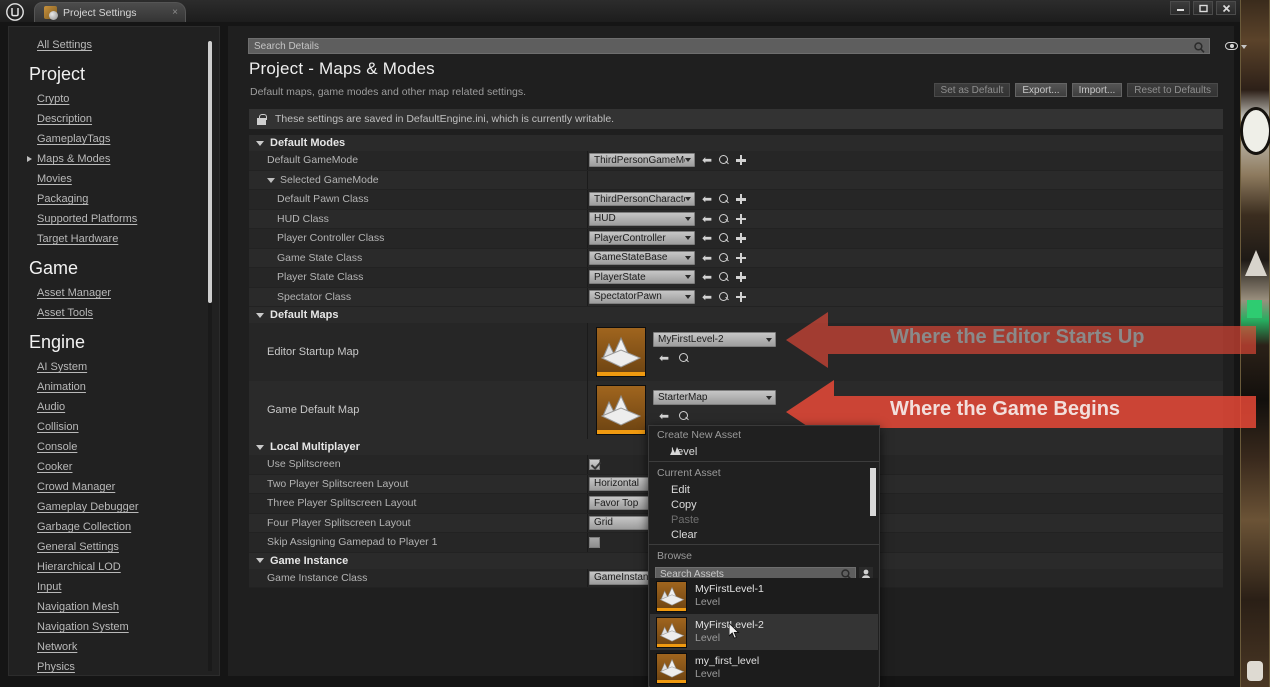 The image size is (1270, 687). I want to click on close-window-button, so click(1226, 8).